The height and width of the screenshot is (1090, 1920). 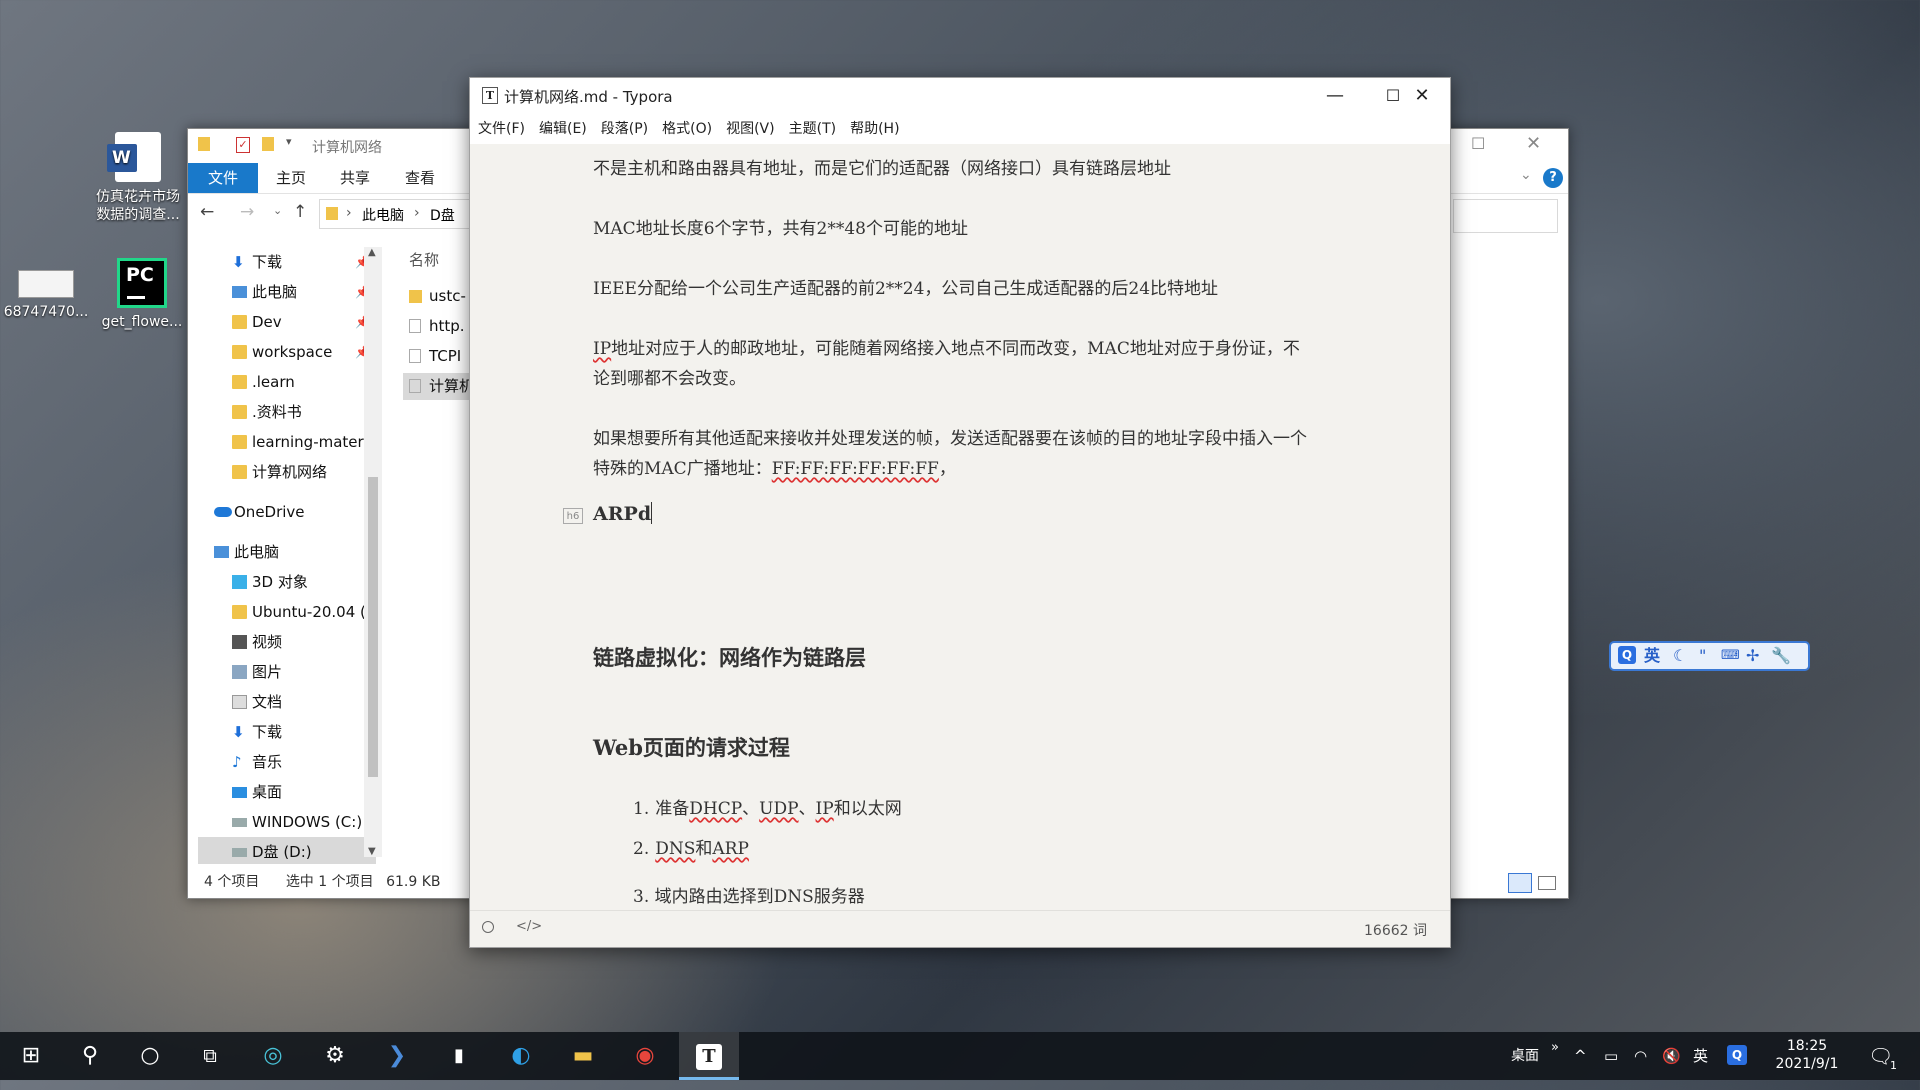 I want to click on back-arrow-icon: ←, so click(x=207, y=212).